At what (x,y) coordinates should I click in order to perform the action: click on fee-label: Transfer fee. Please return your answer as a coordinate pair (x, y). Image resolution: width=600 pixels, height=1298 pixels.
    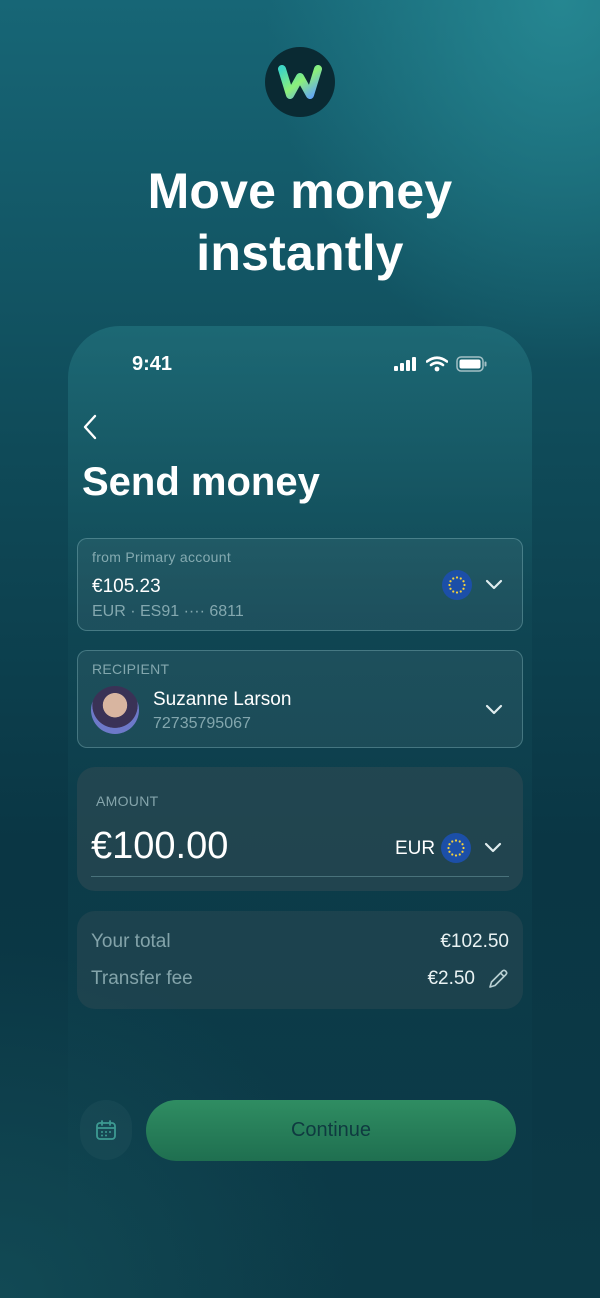
    Looking at the image, I should click on (142, 978).